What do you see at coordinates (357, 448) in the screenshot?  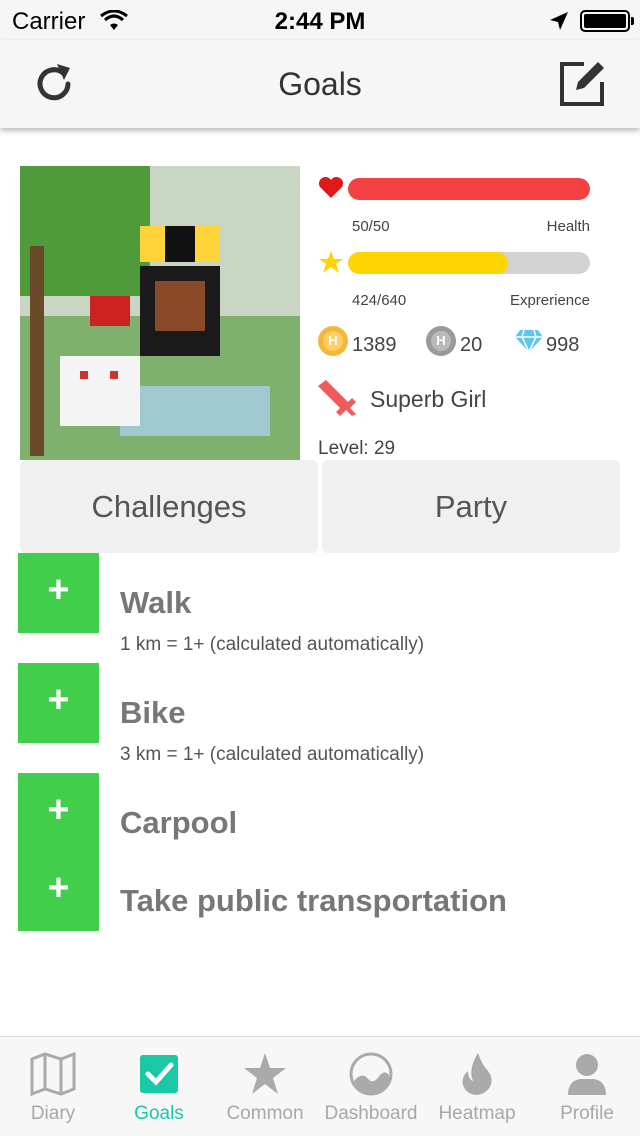 I see `level-label: Level: 29` at bounding box center [357, 448].